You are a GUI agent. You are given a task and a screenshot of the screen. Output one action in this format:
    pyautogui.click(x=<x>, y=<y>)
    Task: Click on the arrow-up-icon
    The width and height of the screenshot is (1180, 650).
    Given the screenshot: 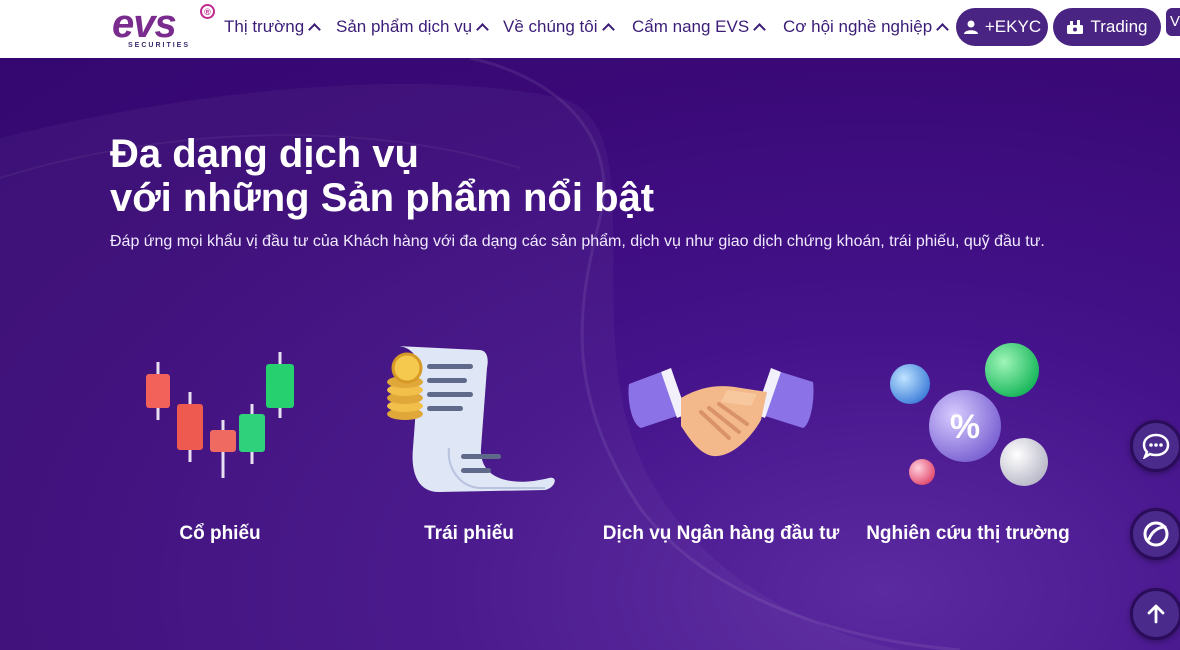 What is the action you would take?
    pyautogui.click(x=1156, y=614)
    